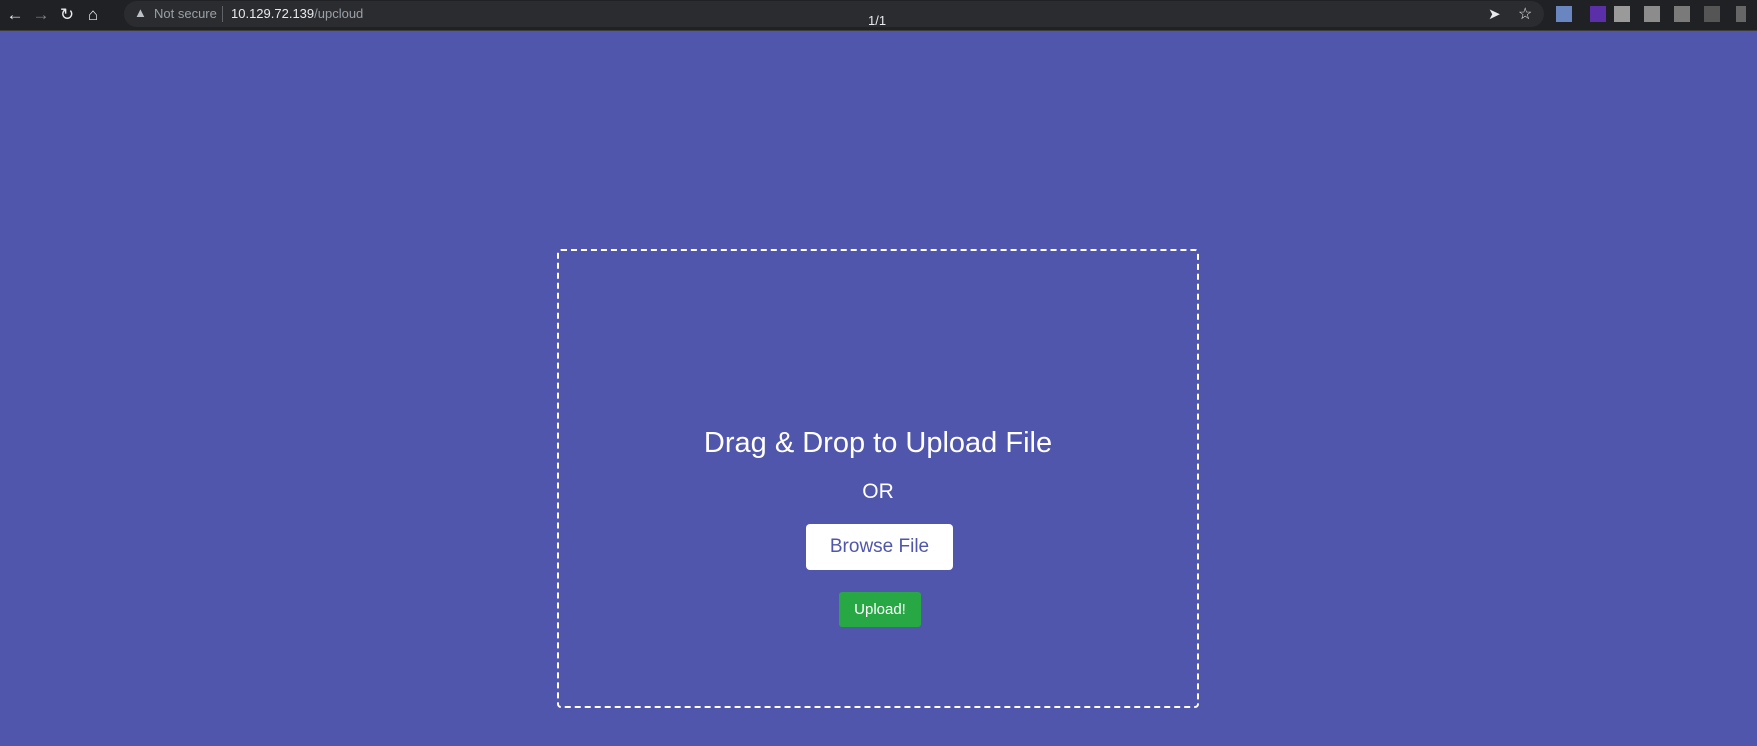 The image size is (1757, 746). Describe the element at coordinates (41, 15) in the screenshot. I see `forward-icon: →` at that location.